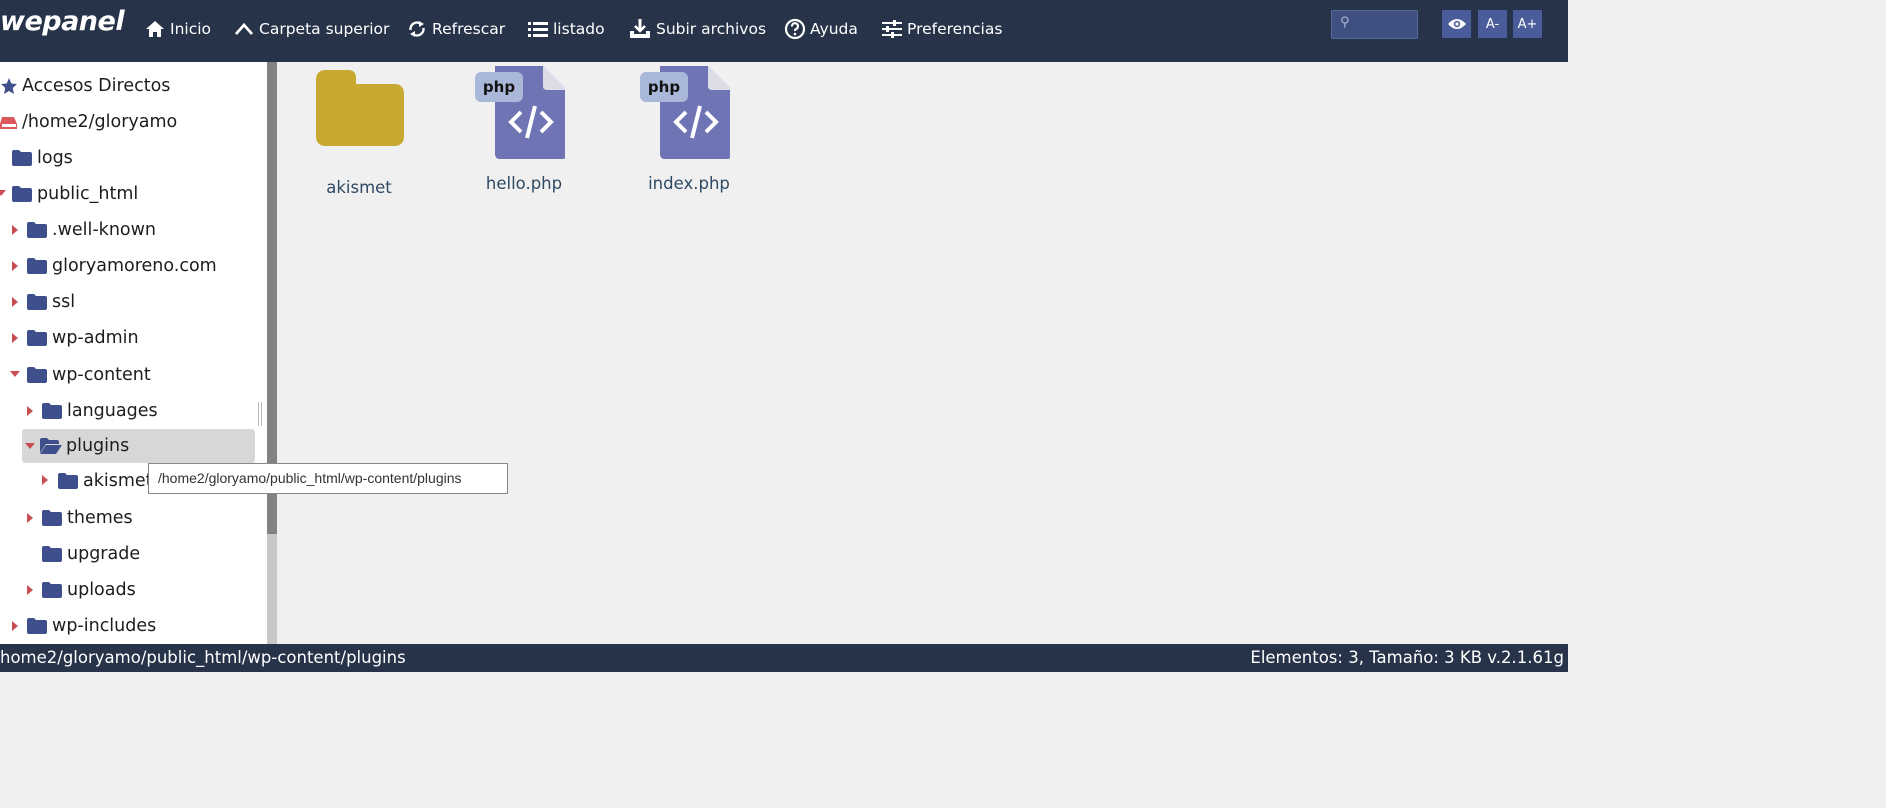  Describe the element at coordinates (1492, 24) in the screenshot. I see `font-decrease-button: A-` at that location.